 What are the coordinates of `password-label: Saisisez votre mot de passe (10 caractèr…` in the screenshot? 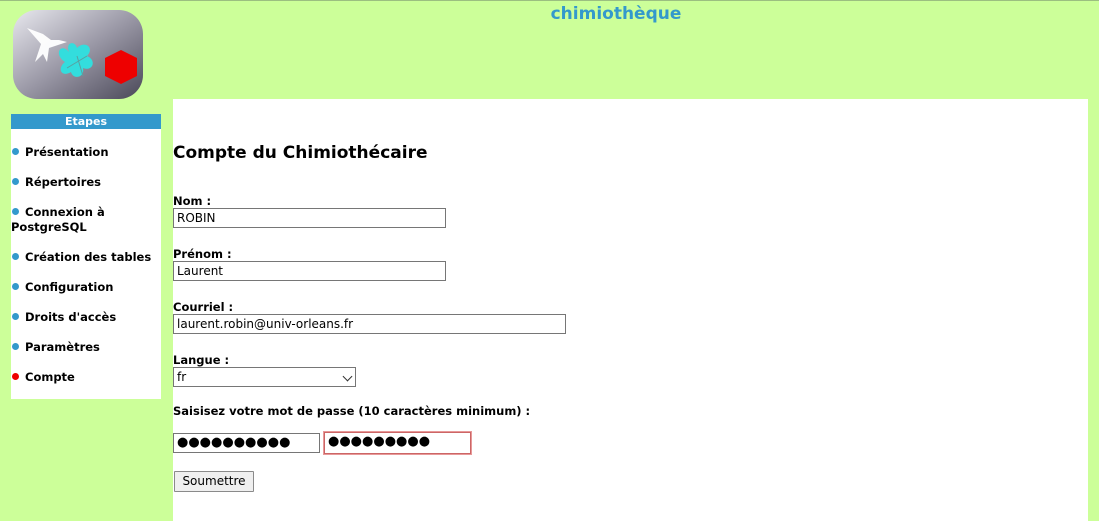 It's located at (352, 411).